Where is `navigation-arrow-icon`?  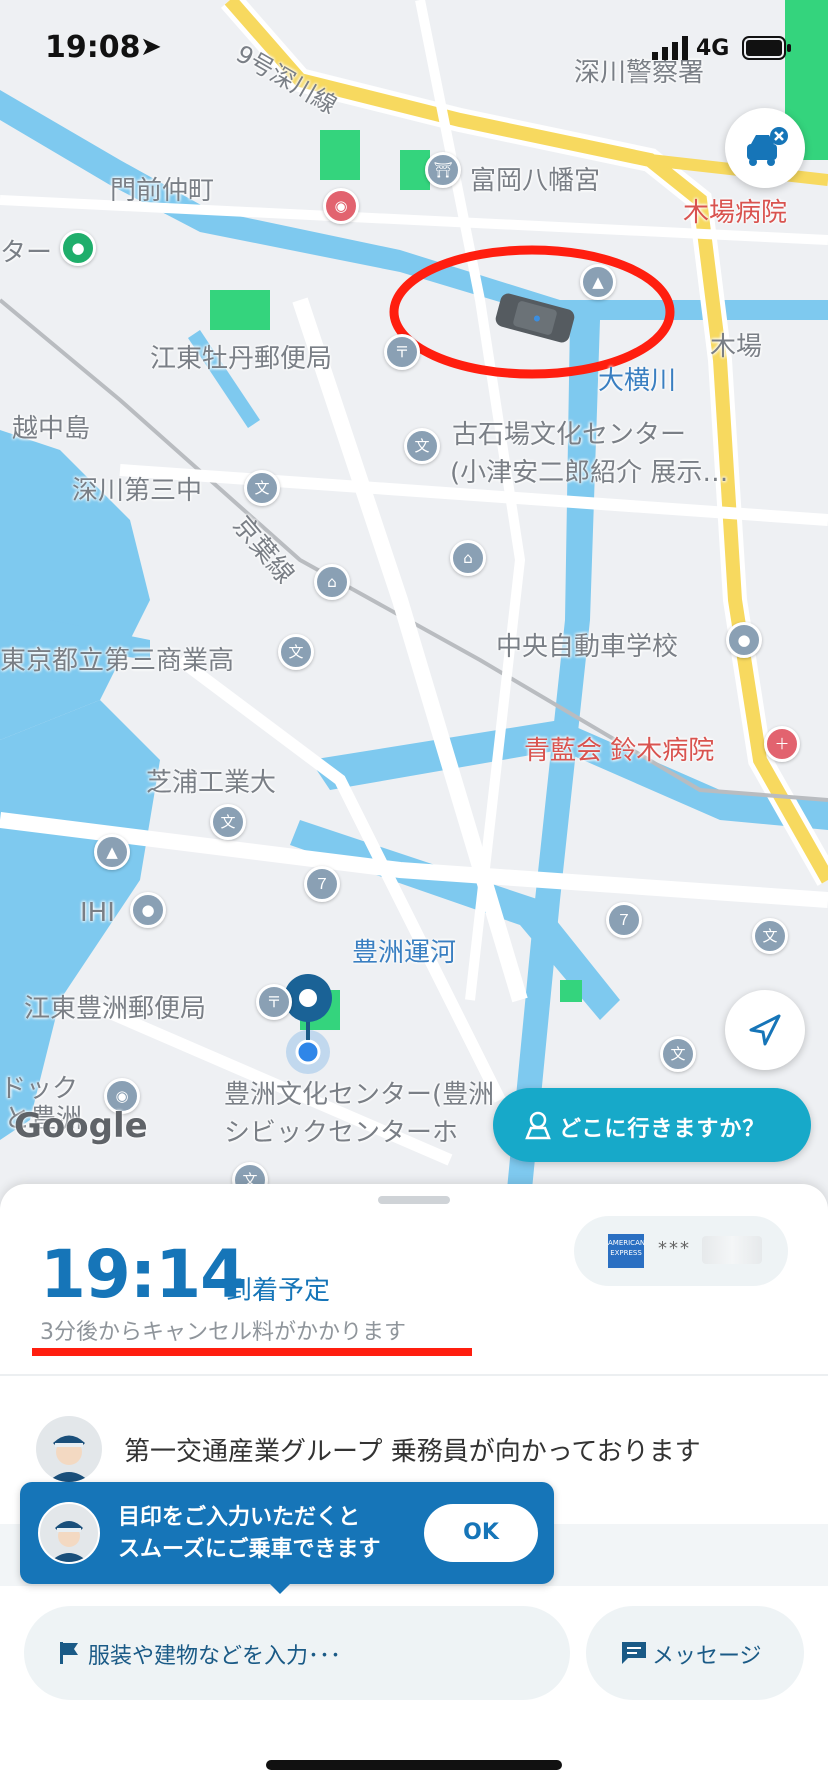
navigation-arrow-icon is located at coordinates (765, 1030).